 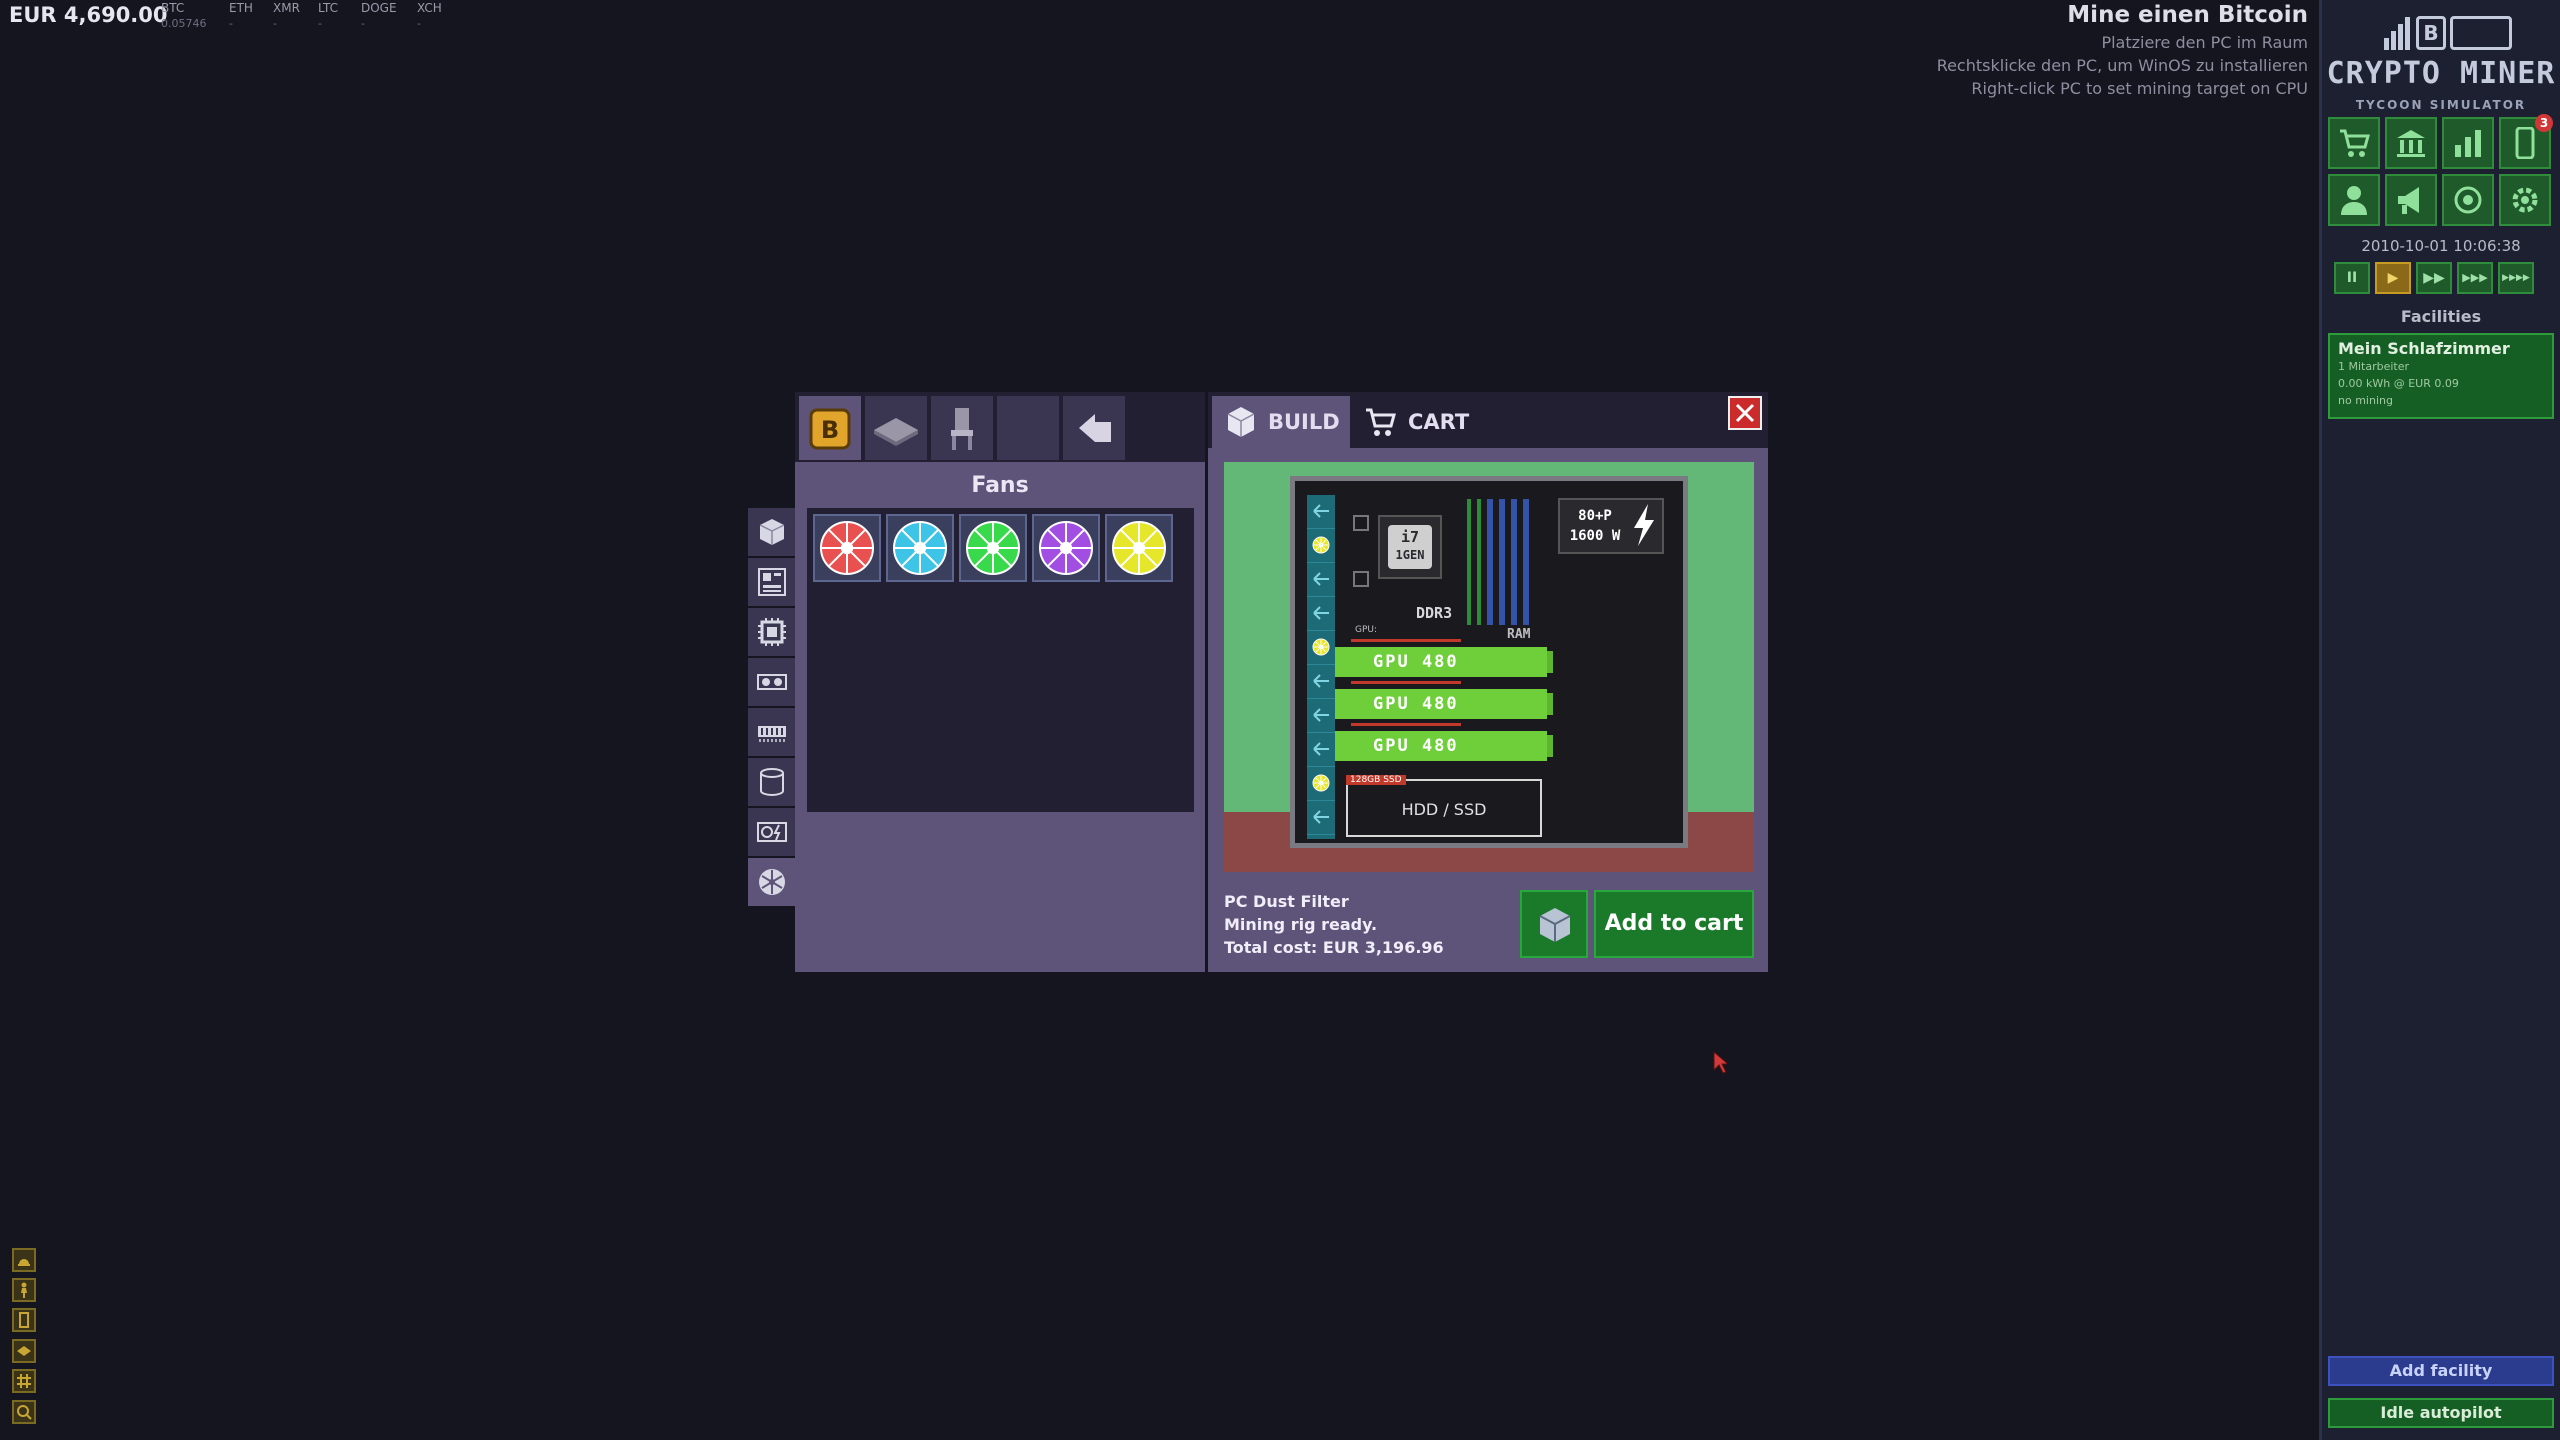 I want to click on fan-item-cyan, so click(x=920, y=548).